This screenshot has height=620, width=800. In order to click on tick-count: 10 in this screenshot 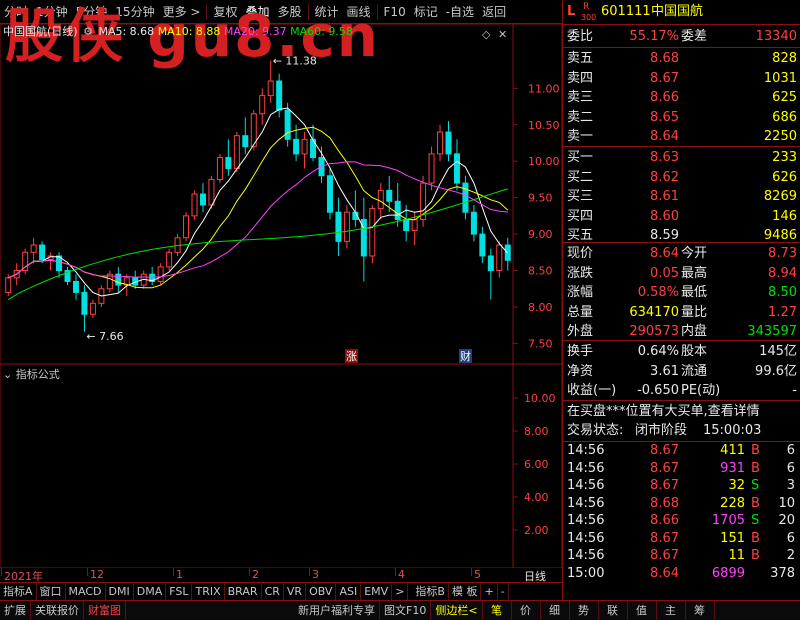, I will do `click(786, 503)`.